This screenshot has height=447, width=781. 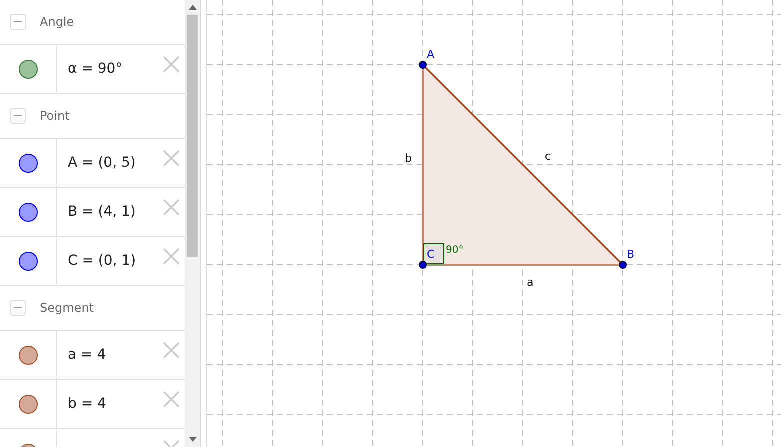 What do you see at coordinates (431, 54) in the screenshot?
I see `point-label: A` at bounding box center [431, 54].